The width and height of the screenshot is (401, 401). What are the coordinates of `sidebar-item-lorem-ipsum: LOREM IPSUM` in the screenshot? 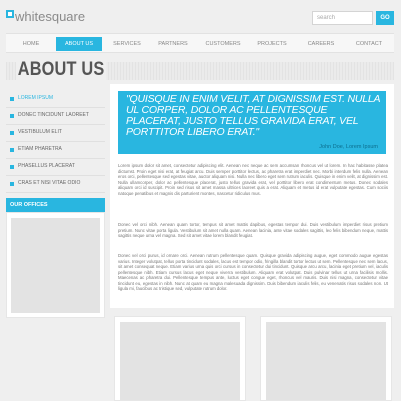 It's located at (55, 99).